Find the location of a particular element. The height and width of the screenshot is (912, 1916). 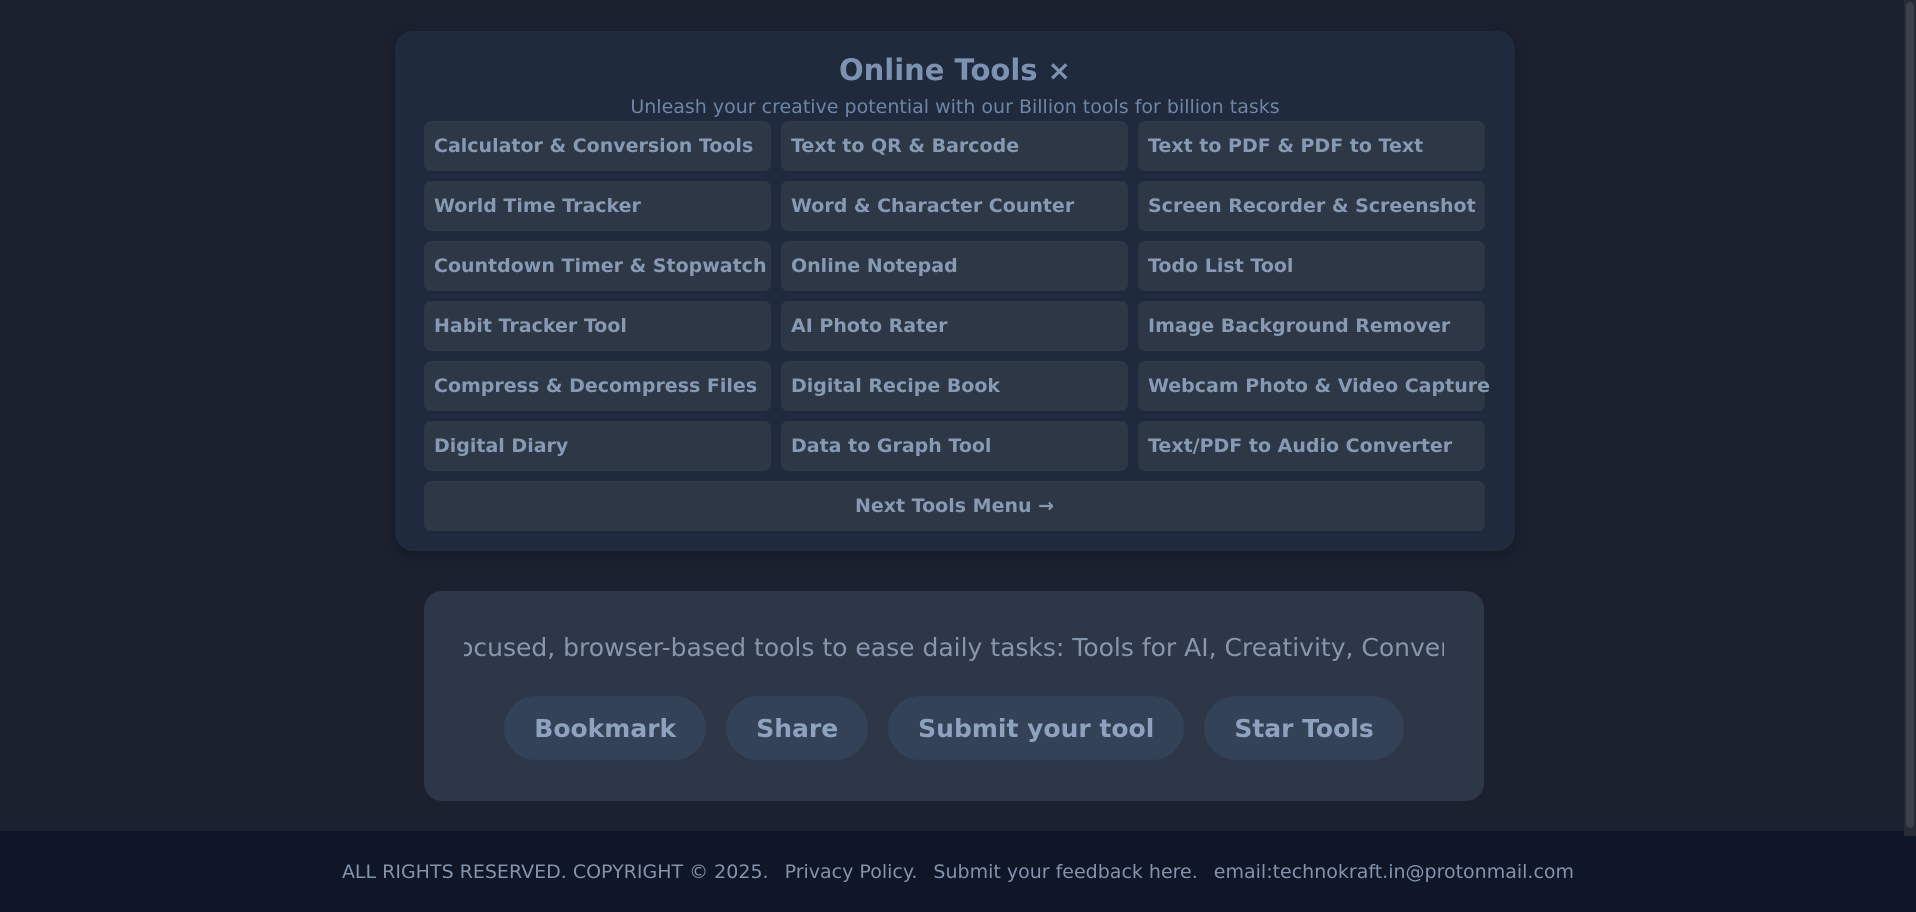

scrollbar-thumb is located at coordinates (1910, 415).